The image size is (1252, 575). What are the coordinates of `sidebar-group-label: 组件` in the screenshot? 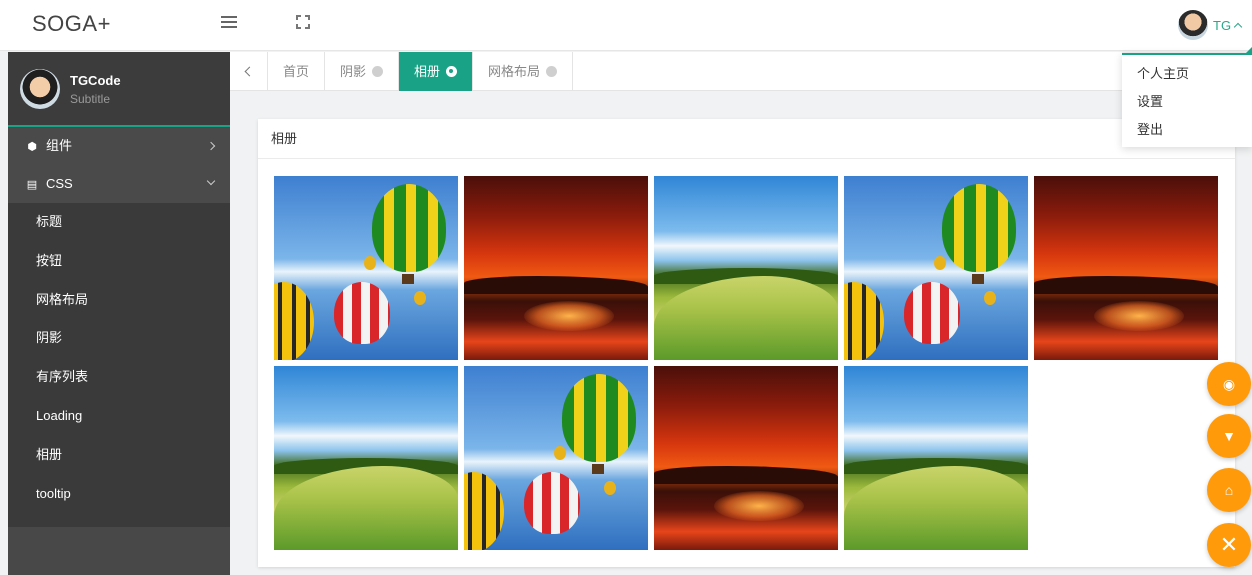 It's located at (59, 145).